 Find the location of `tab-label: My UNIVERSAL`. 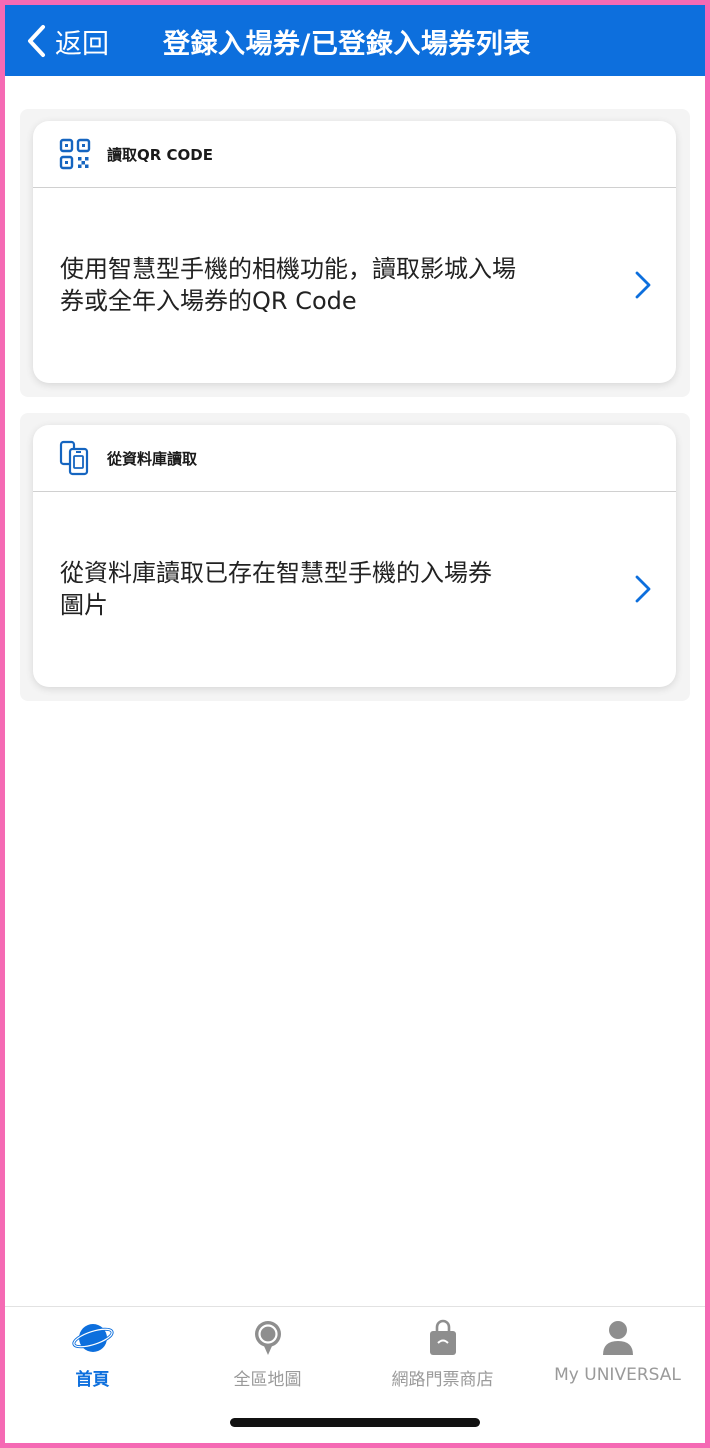

tab-label: My UNIVERSAL is located at coordinates (617, 1375).